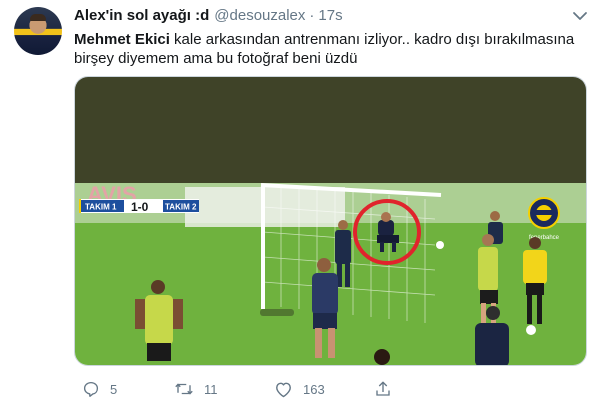 This screenshot has height=405, width=600. I want to click on reply-icon, so click(91, 389).